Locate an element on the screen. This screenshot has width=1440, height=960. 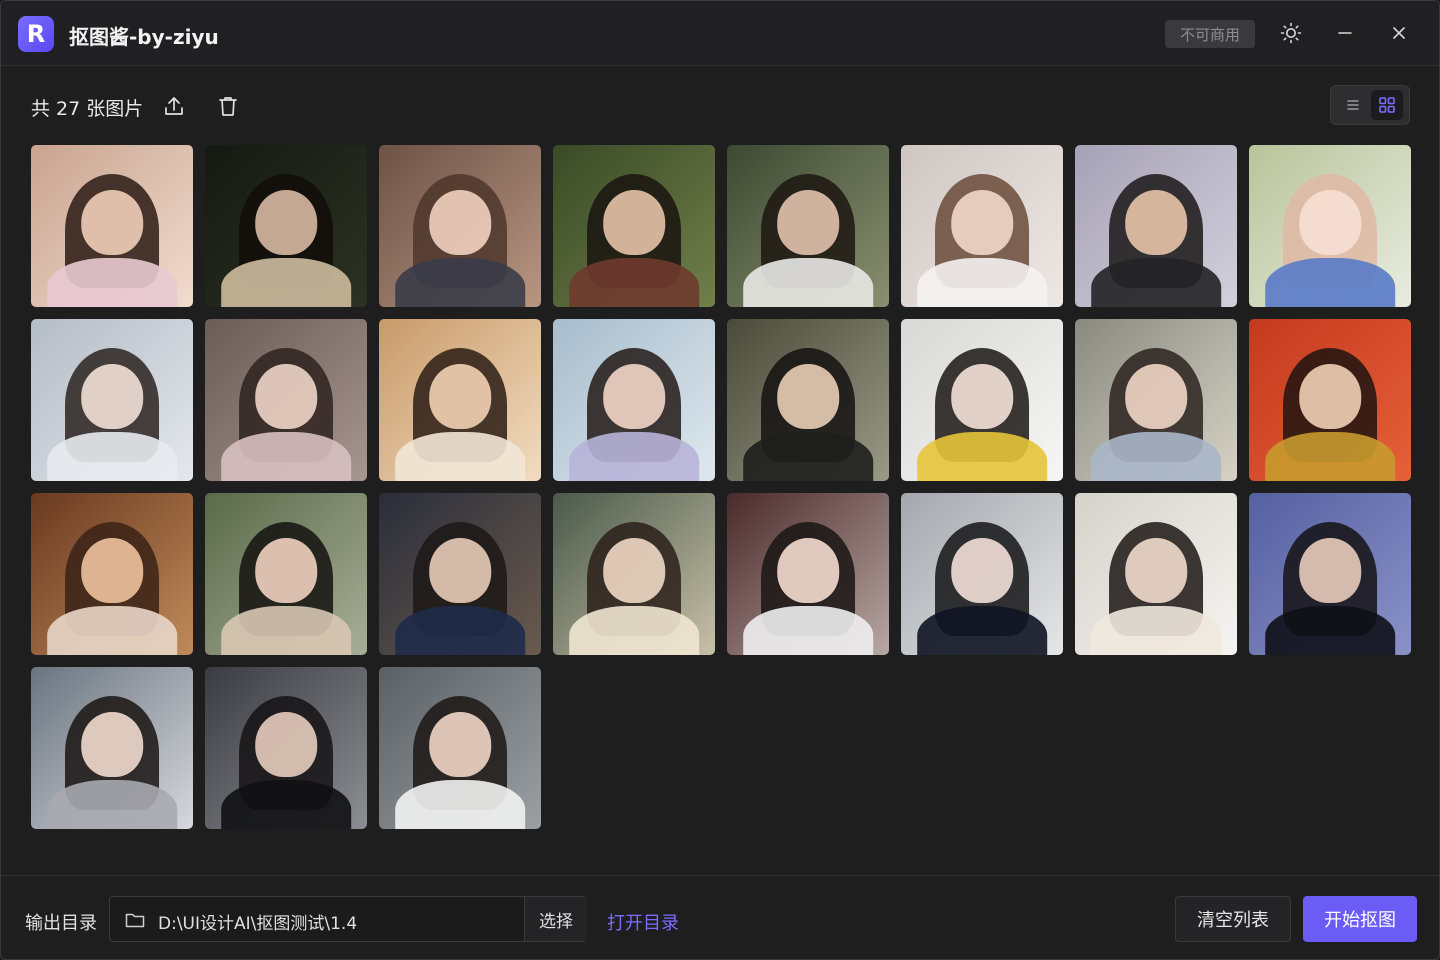
title-bar: R 抠图酱-by-ziyu 不可商用 is located at coordinates (720, 33).